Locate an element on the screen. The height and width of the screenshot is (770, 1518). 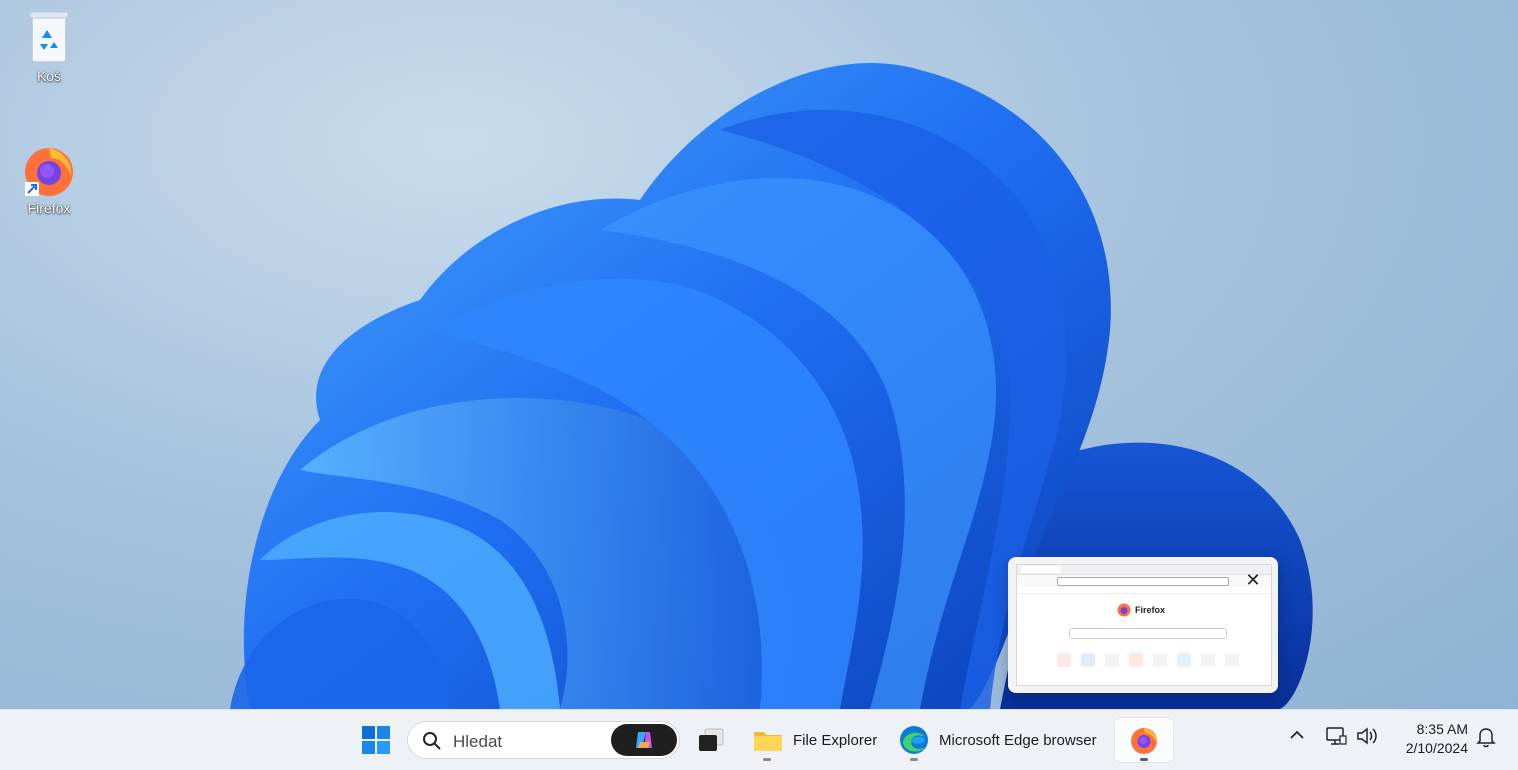
show-hidden-icons-button is located at coordinates (1297, 737).